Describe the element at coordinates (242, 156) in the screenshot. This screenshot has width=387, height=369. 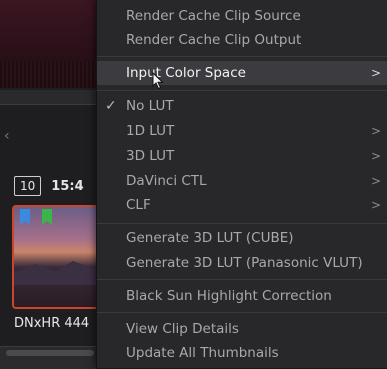
I see `menu-item-3d-lut: 3D LUT >` at that location.